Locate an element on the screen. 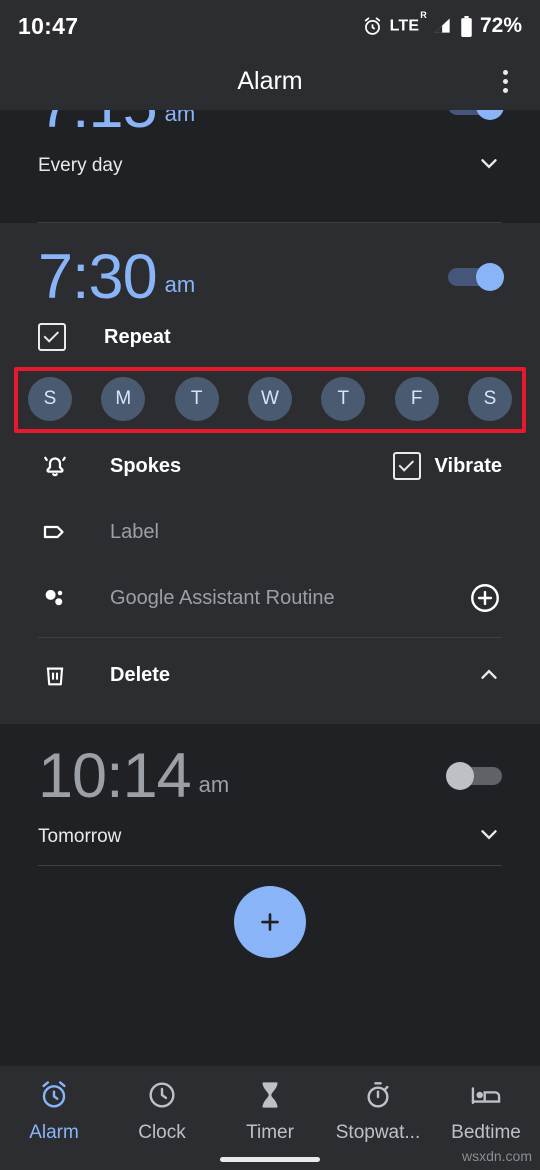 This screenshot has height=1170, width=540. vibrate-group: Vibrate is located at coordinates (447, 466).